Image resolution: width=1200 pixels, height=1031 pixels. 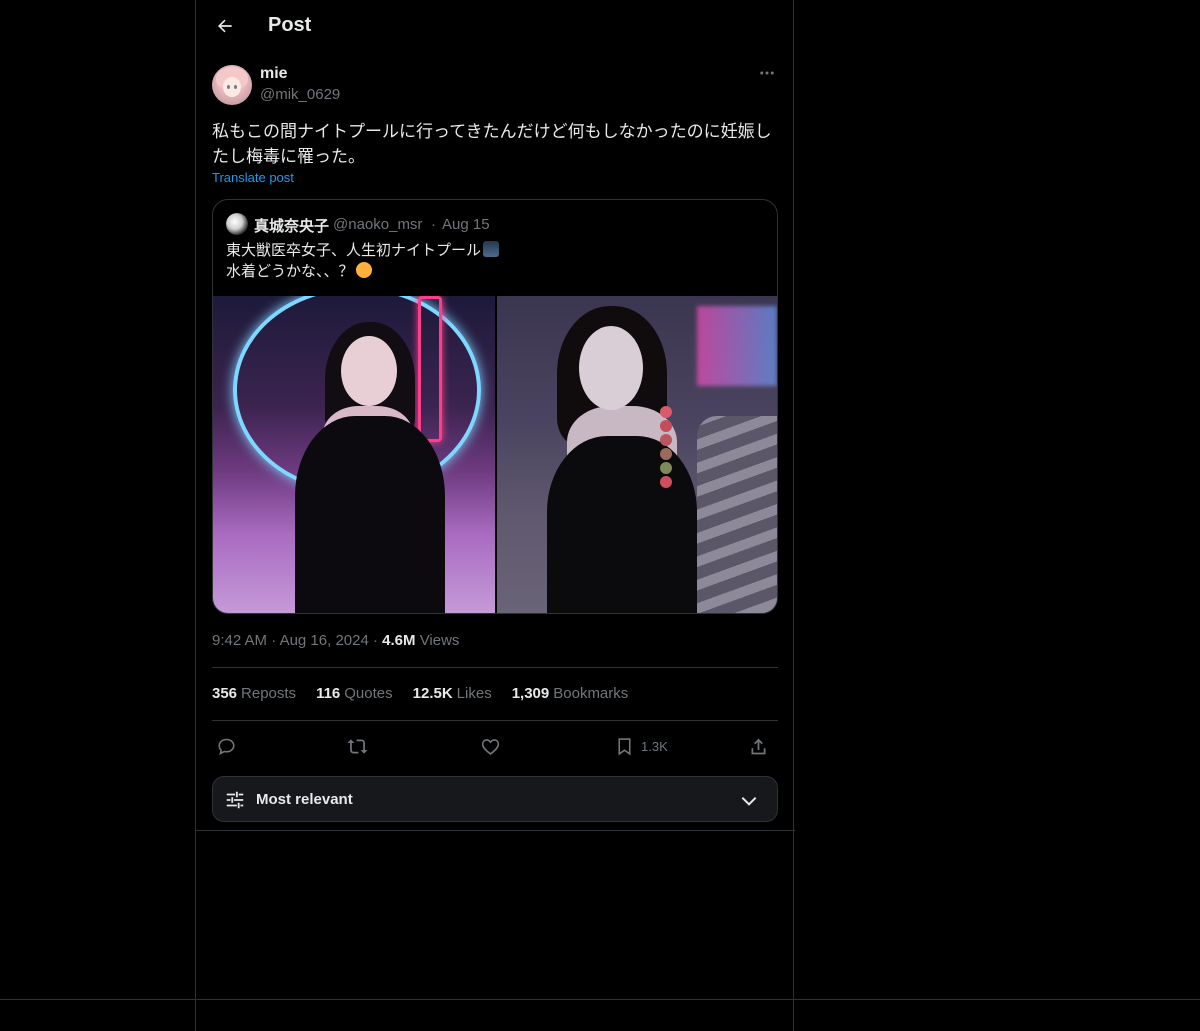 I want to click on author-handle: @mik_0629, so click(x=300, y=94).